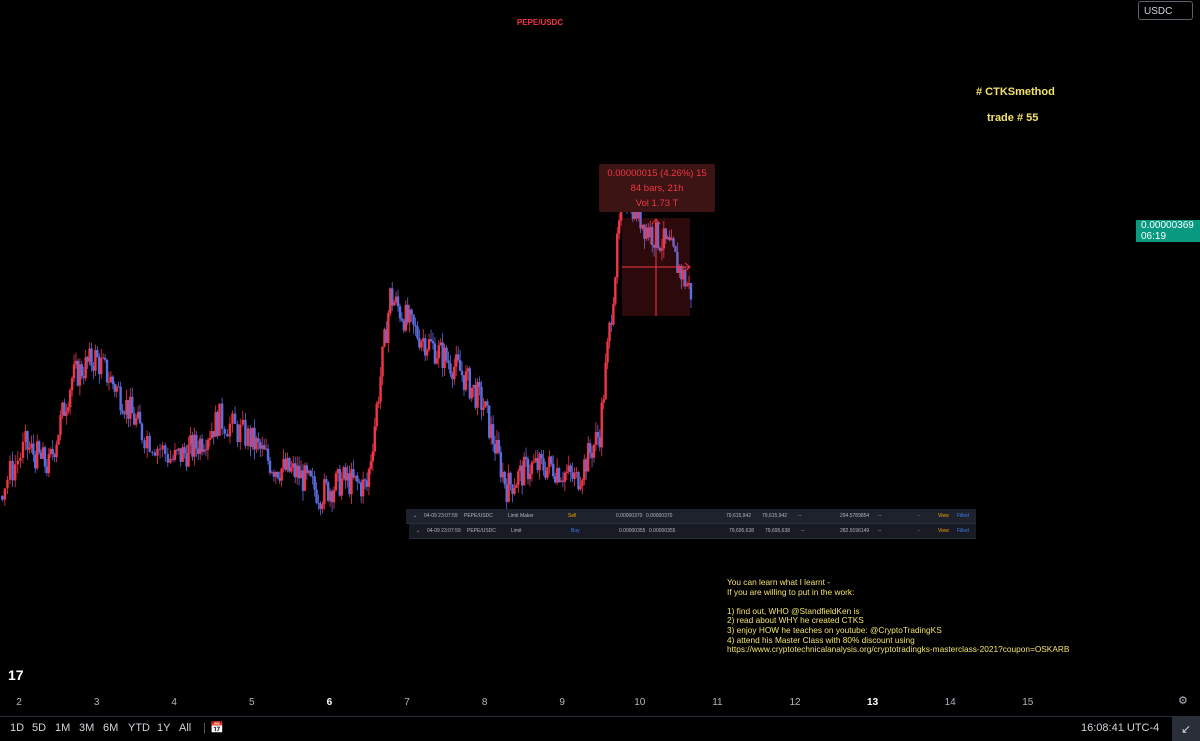 Image resolution: width=1200 pixels, height=741 pixels. Describe the element at coordinates (17, 728) in the screenshot. I see `range-button-1d: 1D` at that location.